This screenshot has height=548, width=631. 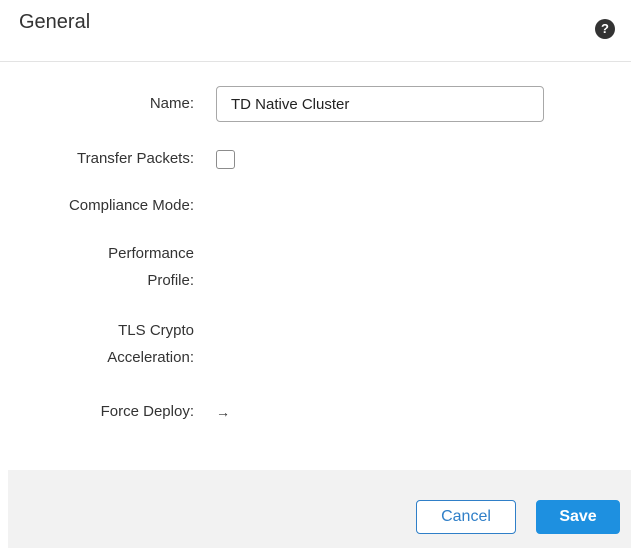 I want to click on save-button: Save, so click(x=578, y=517).